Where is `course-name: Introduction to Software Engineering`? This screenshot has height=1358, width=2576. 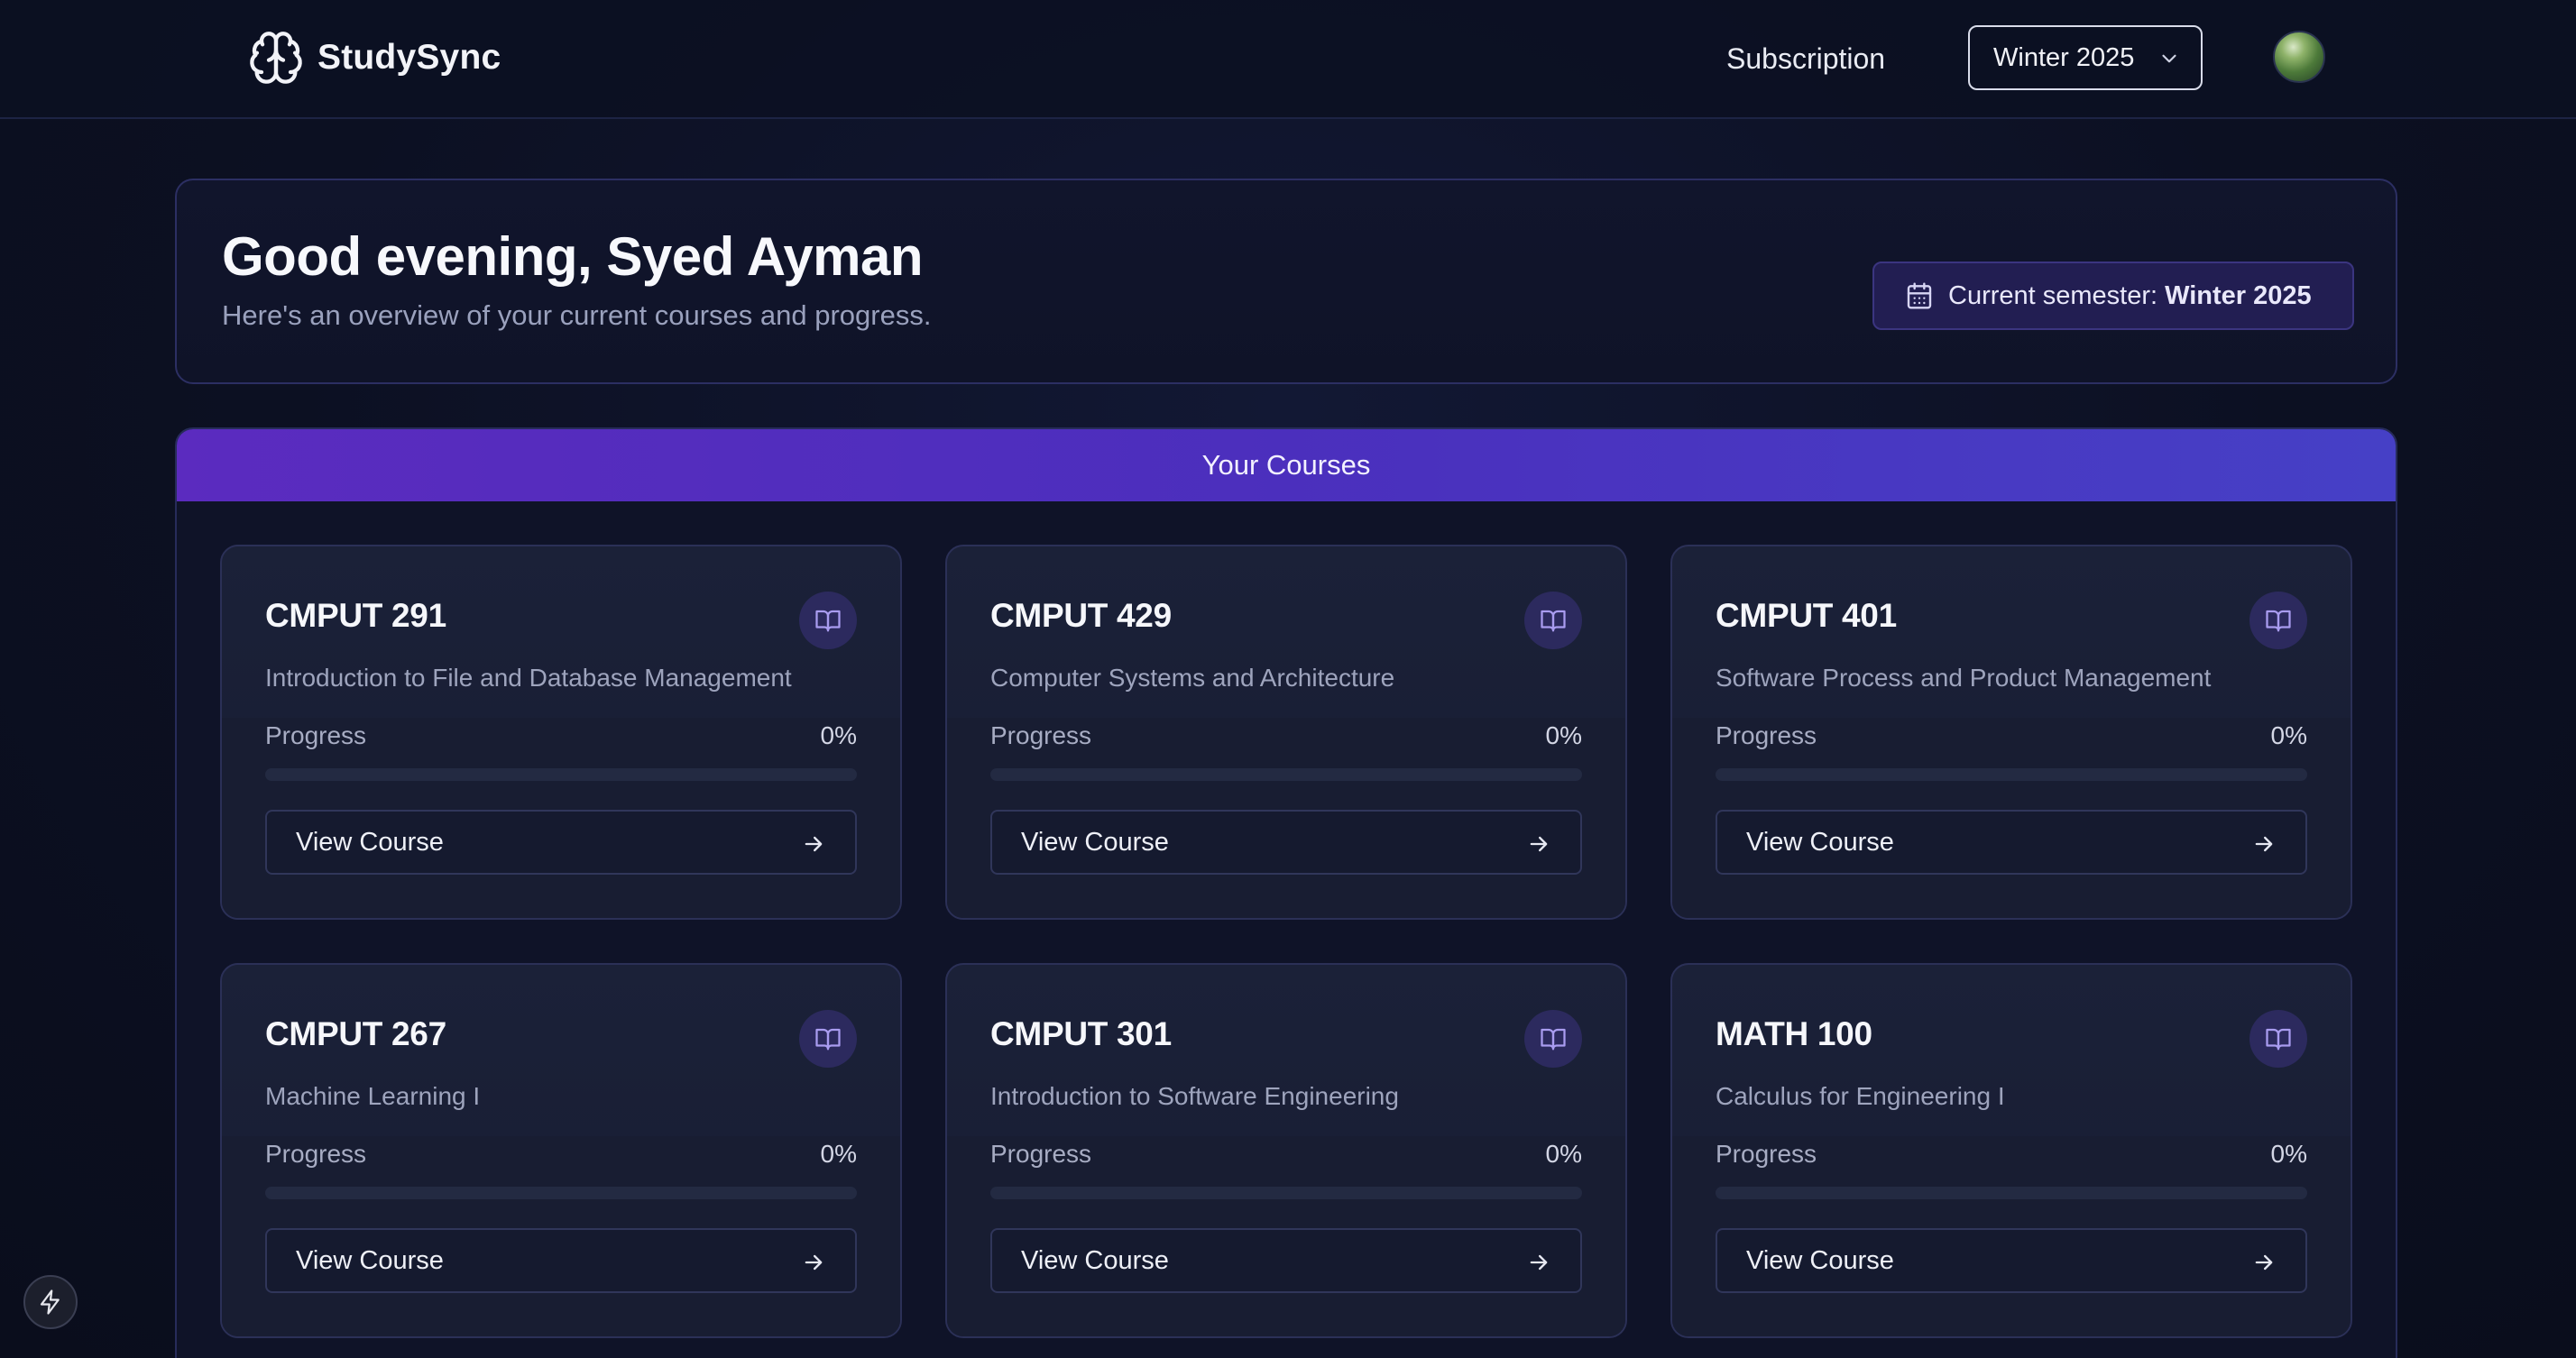 course-name: Introduction to Software Engineering is located at coordinates (1195, 1096).